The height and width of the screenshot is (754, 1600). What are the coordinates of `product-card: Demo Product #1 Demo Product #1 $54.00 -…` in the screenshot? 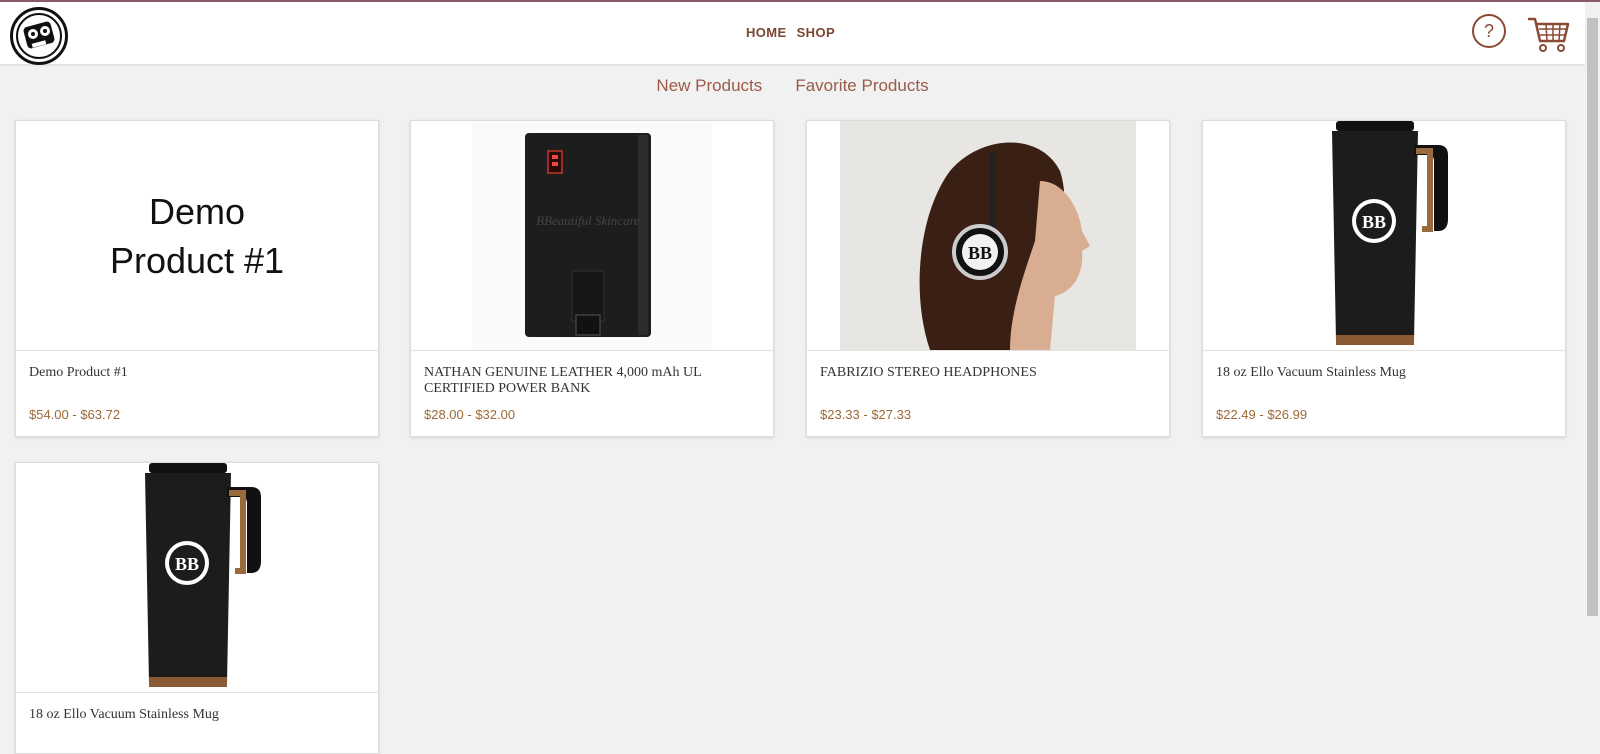 It's located at (197, 278).